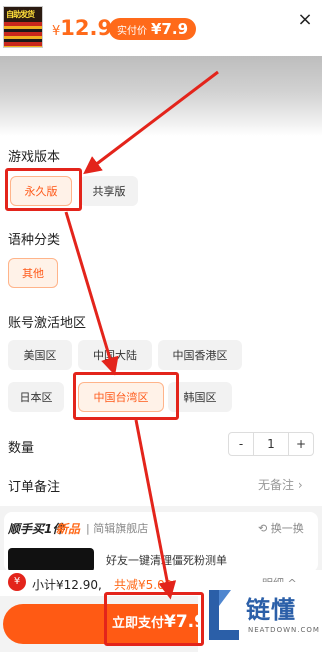  I want to click on price-value: 12.9, so click(86, 28).